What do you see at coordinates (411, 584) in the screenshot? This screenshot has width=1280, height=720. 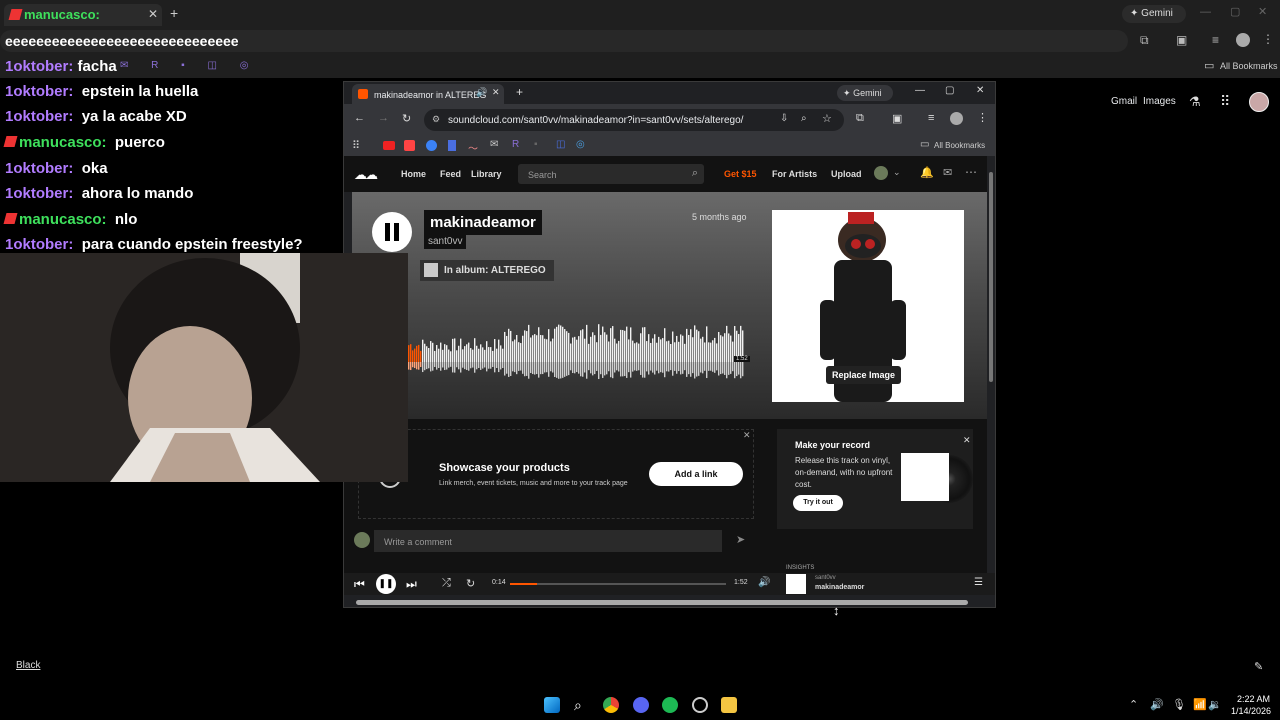 I see `next-icon: ⏭` at bounding box center [411, 584].